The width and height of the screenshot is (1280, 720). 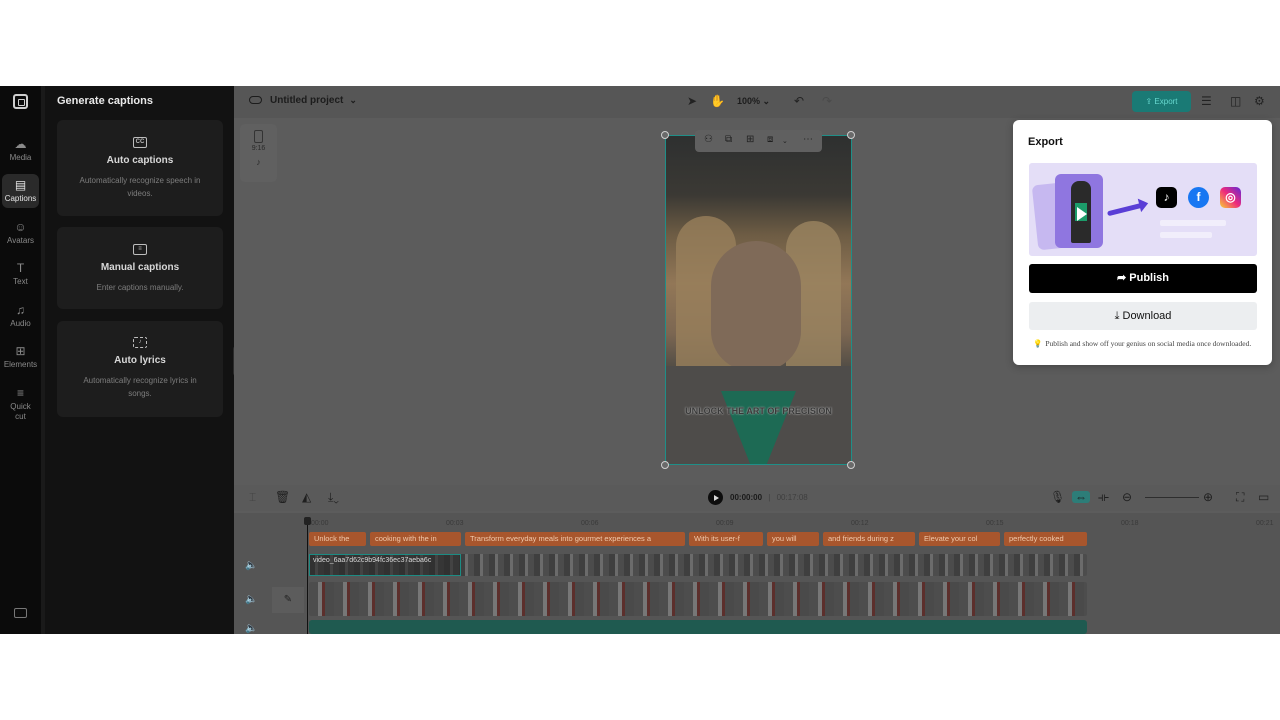 I want to click on video-frame-detail, so click(x=756, y=306).